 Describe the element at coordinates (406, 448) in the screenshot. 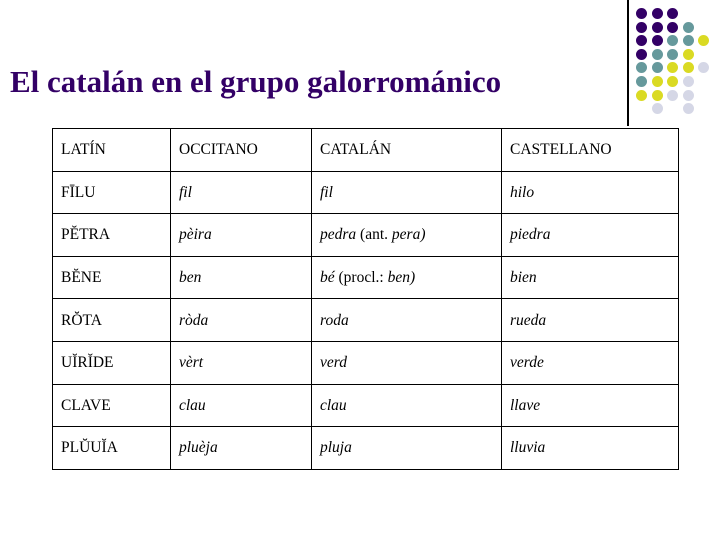

I see `cell-catalan: pluja` at that location.